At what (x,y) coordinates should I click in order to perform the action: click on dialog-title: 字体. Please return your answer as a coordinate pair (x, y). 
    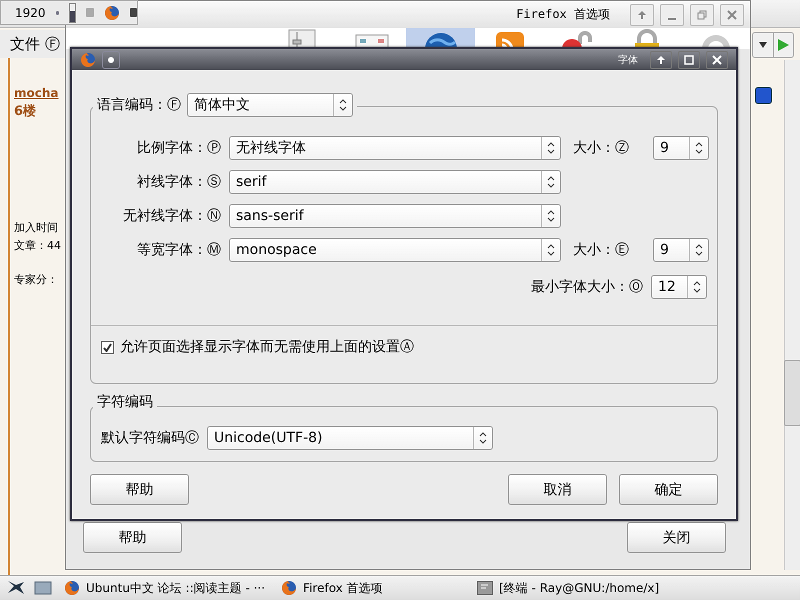
    Looking at the image, I should click on (628, 60).